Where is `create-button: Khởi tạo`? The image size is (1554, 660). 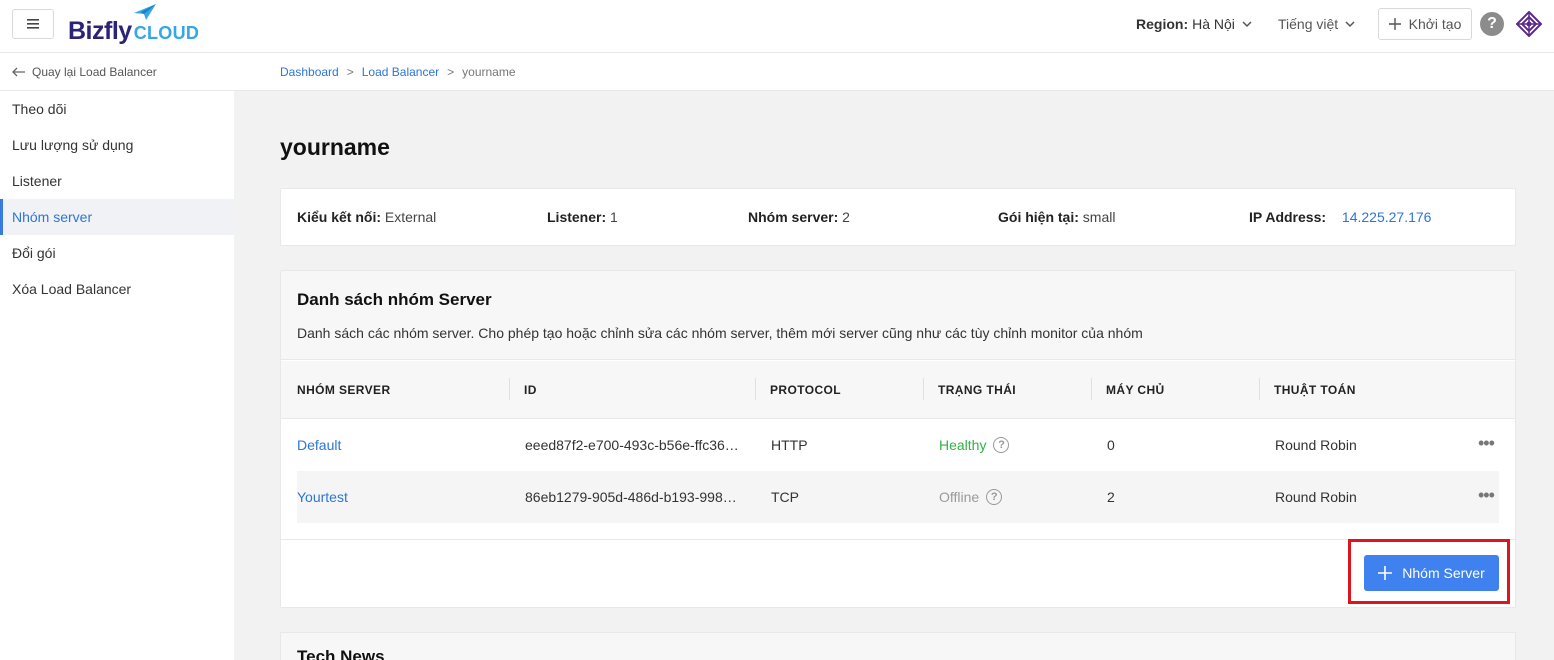 create-button: Khởi tạo is located at coordinates (1425, 24).